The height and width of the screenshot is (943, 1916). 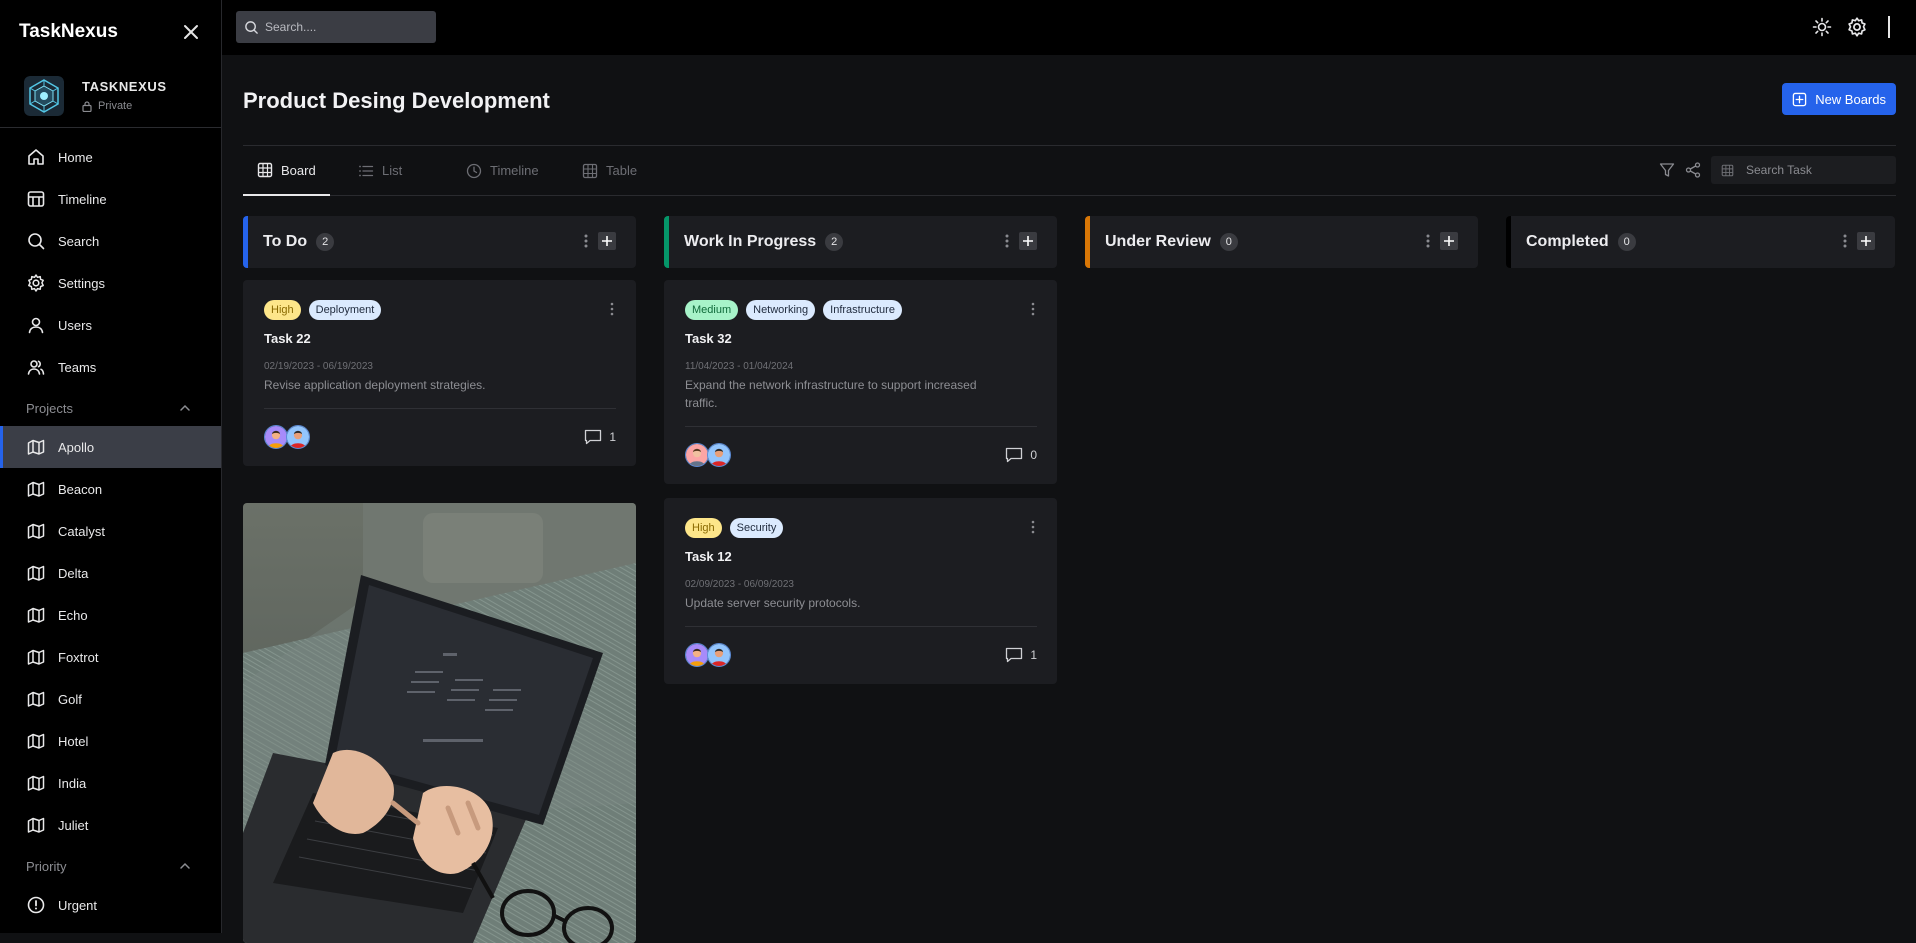 I want to click on sidebar-item-juliet: Juliet, so click(x=110, y=825).